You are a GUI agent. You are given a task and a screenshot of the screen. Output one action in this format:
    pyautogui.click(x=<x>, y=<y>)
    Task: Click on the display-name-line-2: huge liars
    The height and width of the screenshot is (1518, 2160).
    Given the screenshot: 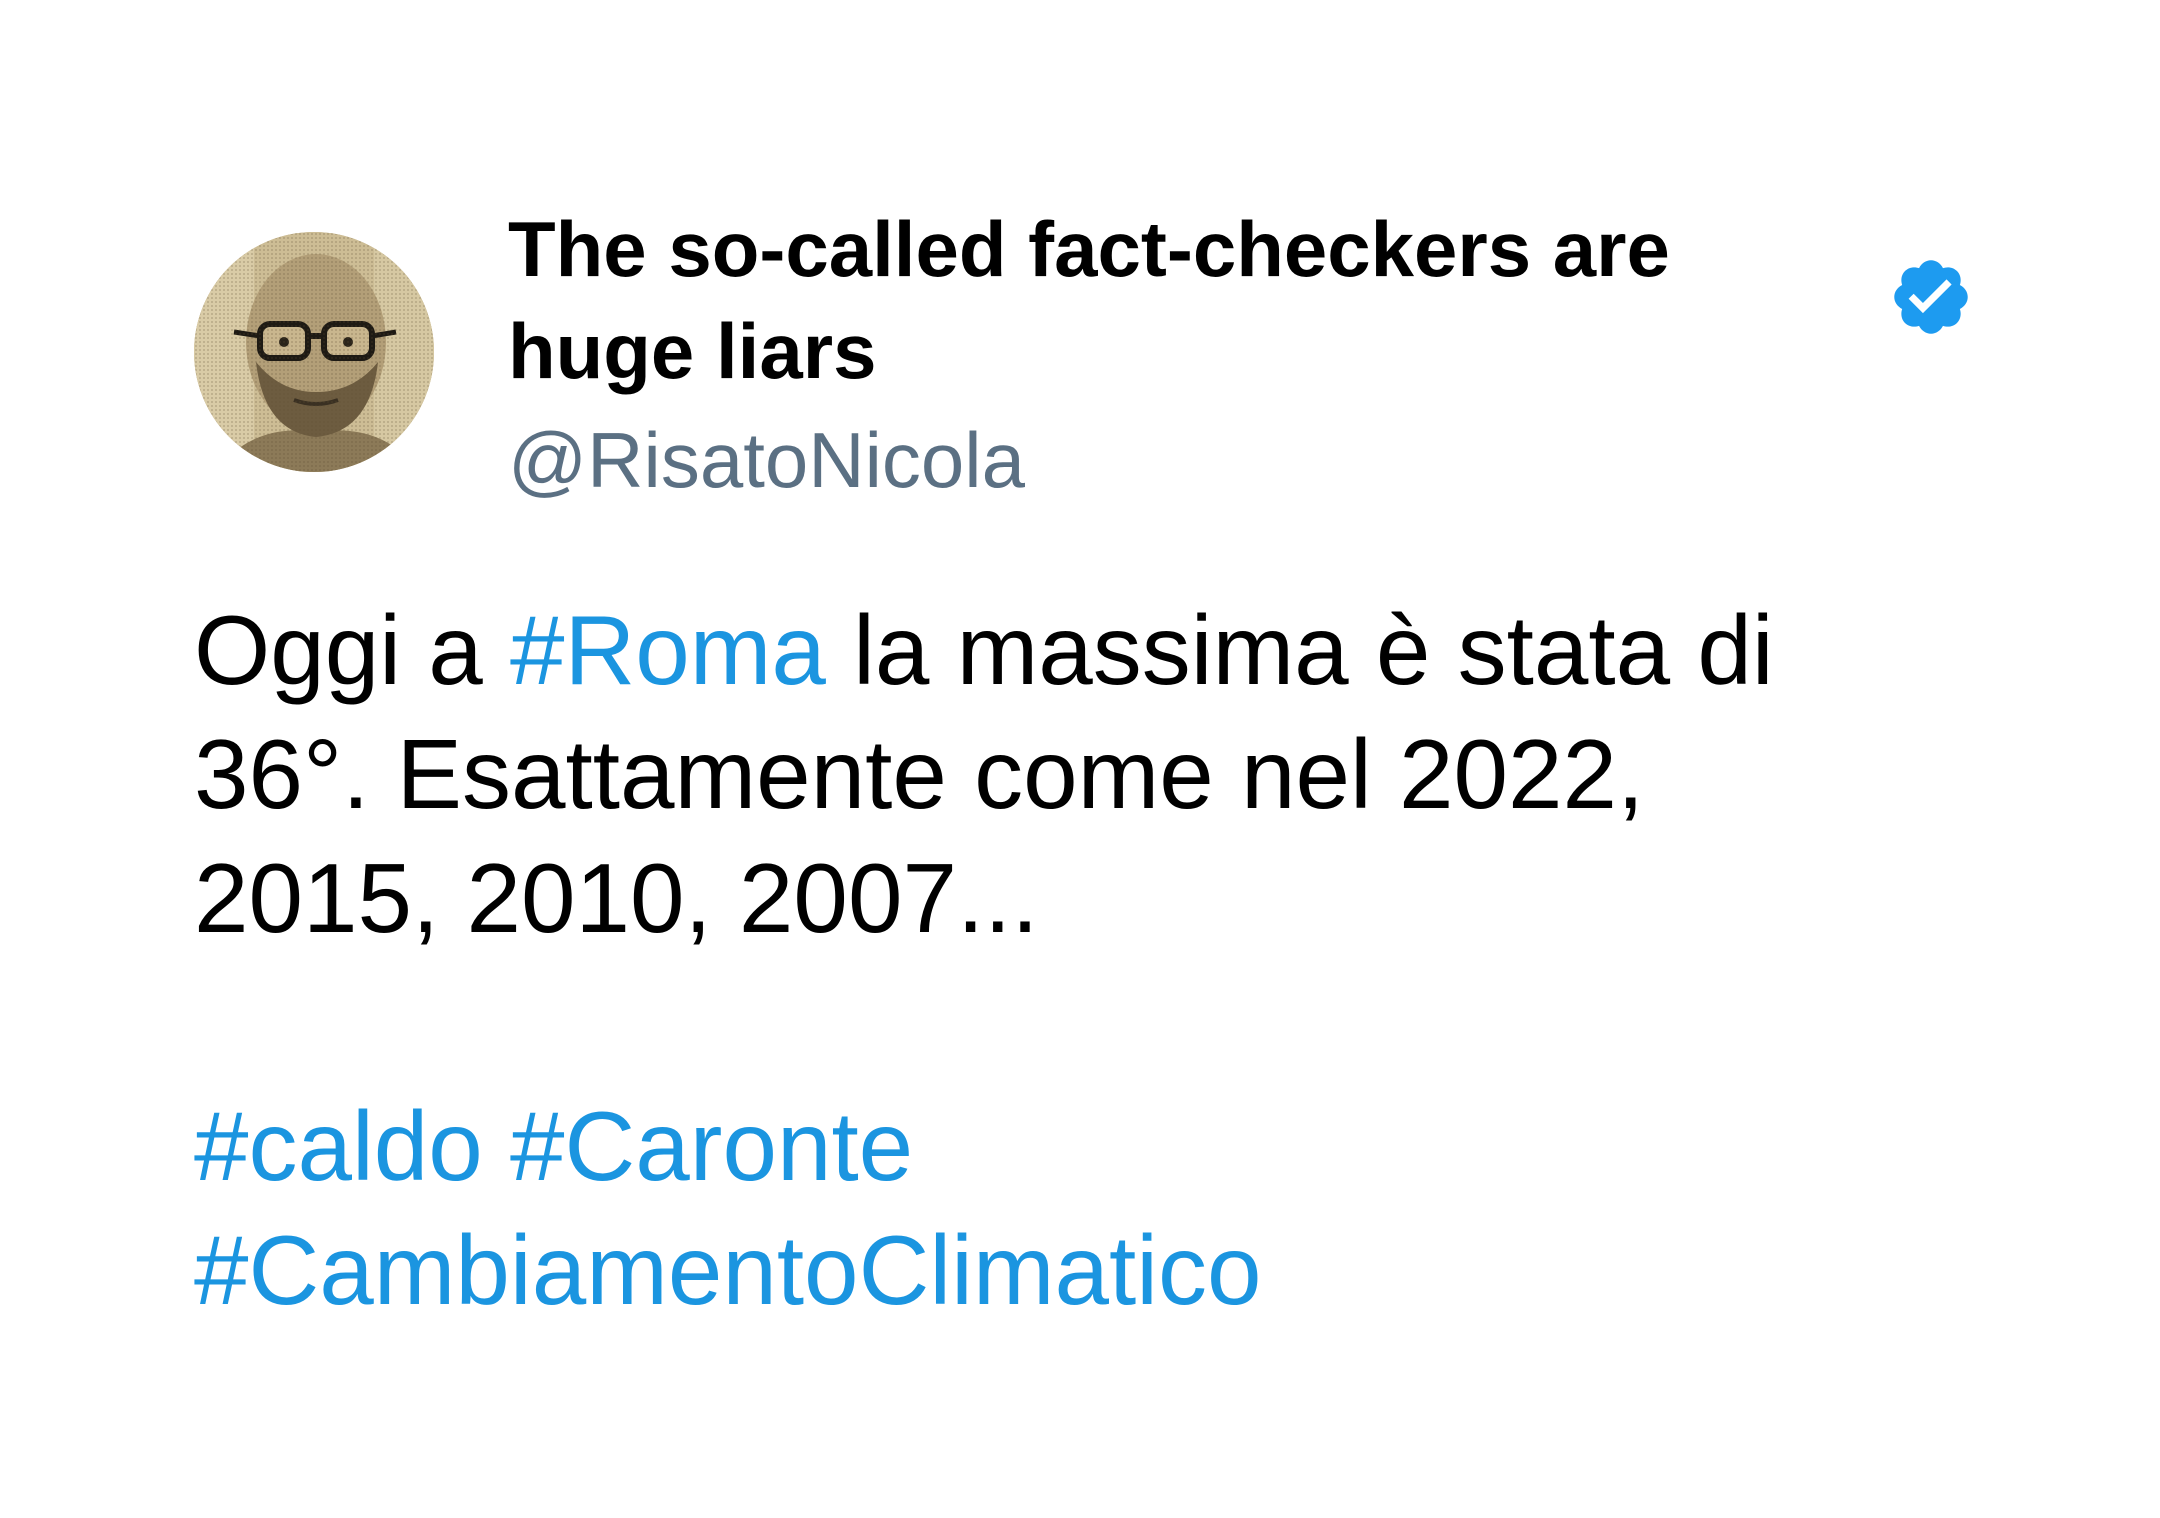 What is the action you would take?
    pyautogui.click(x=692, y=351)
    